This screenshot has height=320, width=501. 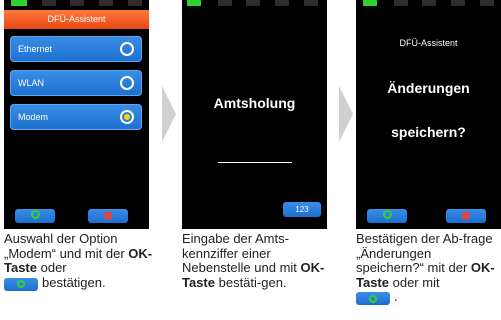 I want to click on number-input-field, so click(x=255, y=162).